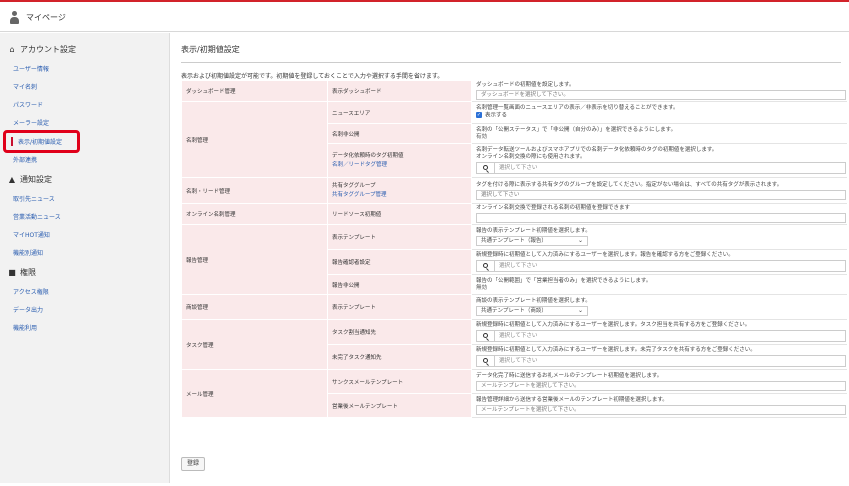  I want to click on group-label: タスク管理, so click(254, 344).